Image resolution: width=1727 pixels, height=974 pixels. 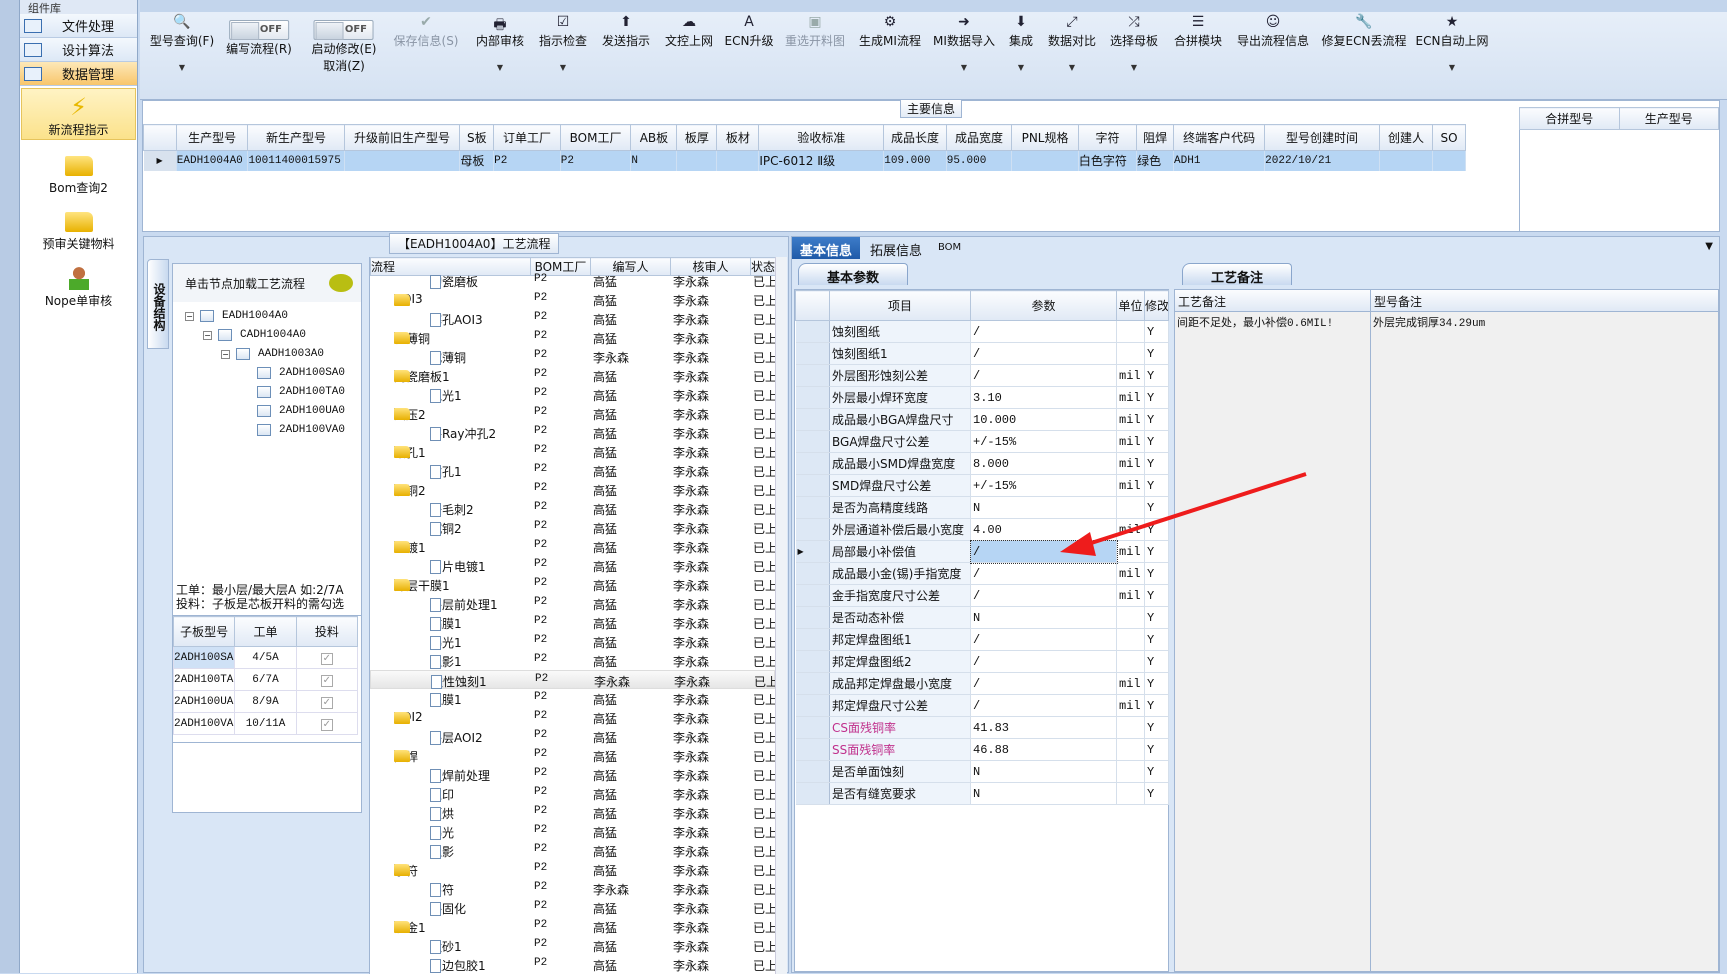 What do you see at coordinates (654, 160) in the screenshot?
I see `table-cell: N` at bounding box center [654, 160].